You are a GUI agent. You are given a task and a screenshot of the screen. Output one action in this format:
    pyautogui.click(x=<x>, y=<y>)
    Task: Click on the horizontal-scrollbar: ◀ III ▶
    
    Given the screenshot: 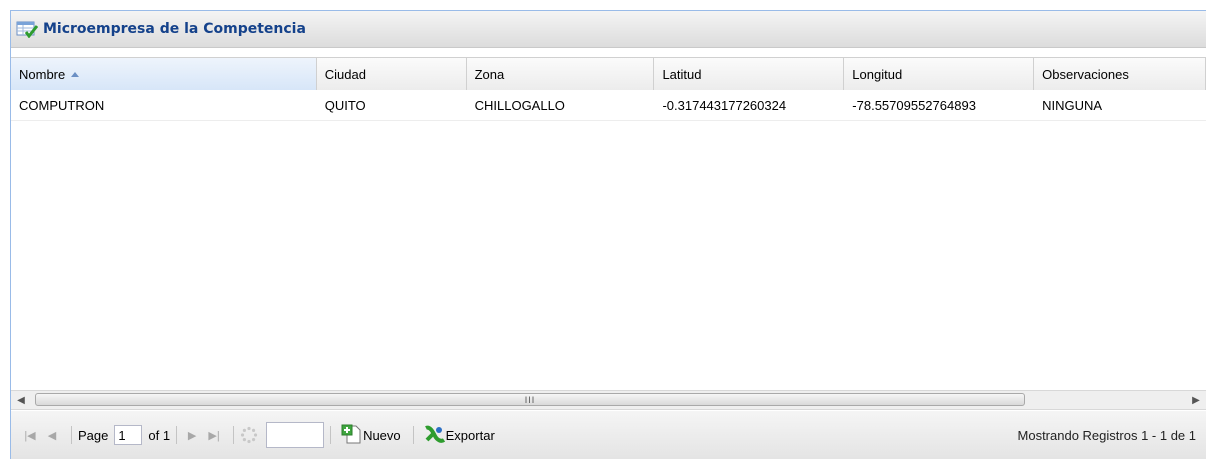 What is the action you would take?
    pyautogui.click(x=608, y=400)
    